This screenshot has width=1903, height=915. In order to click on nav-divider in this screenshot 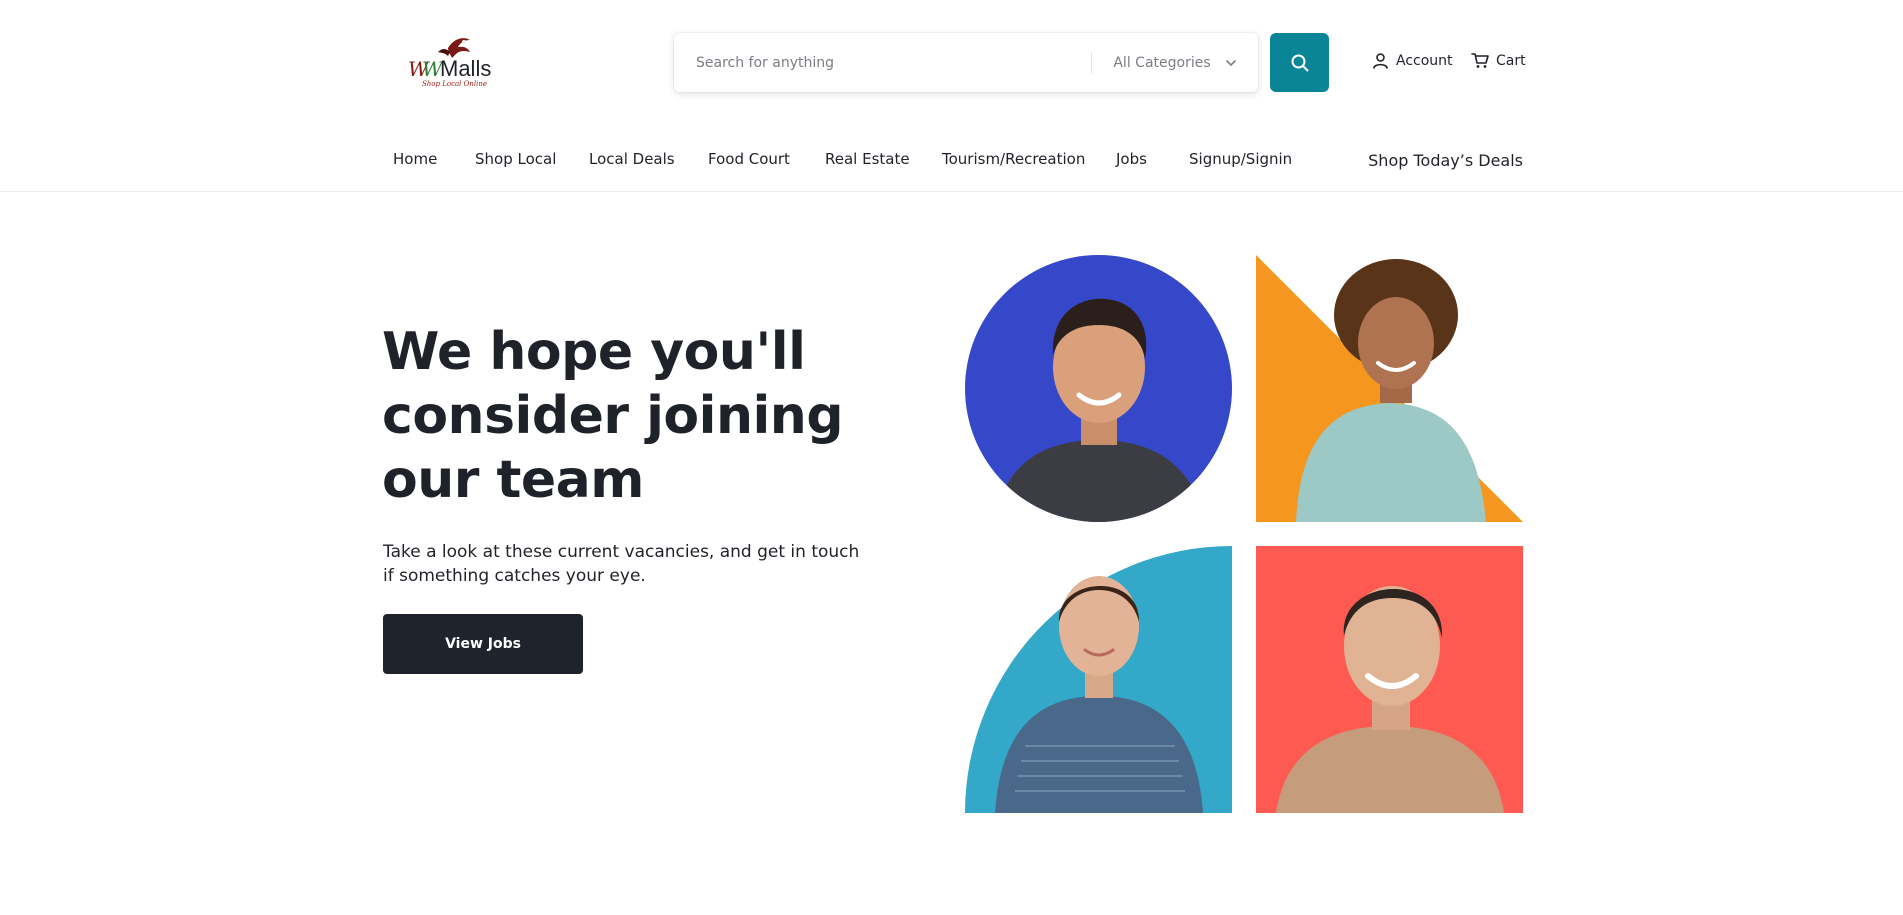, I will do `click(951, 191)`.